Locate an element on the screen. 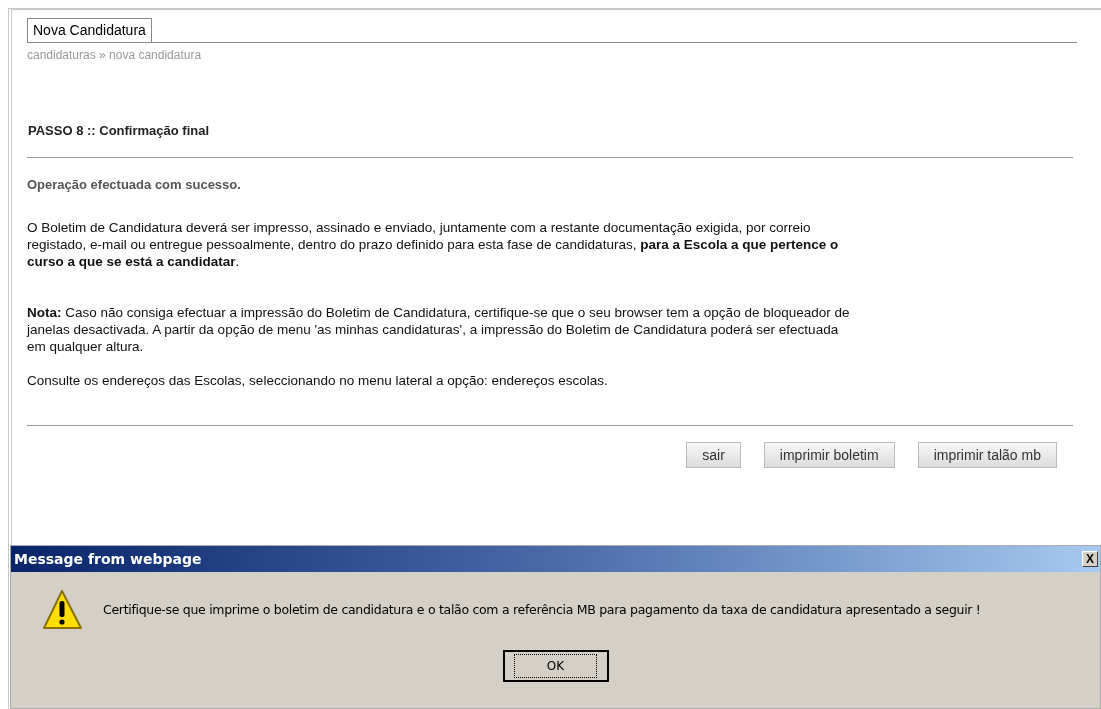 This screenshot has width=1101, height=709. dialog-message: Certifique-se que imprime o boletim de candidatura e o talão com a referência MB para pagamento da taxa de candidatura apresentado a seguir ! is located at coordinates (542, 609).